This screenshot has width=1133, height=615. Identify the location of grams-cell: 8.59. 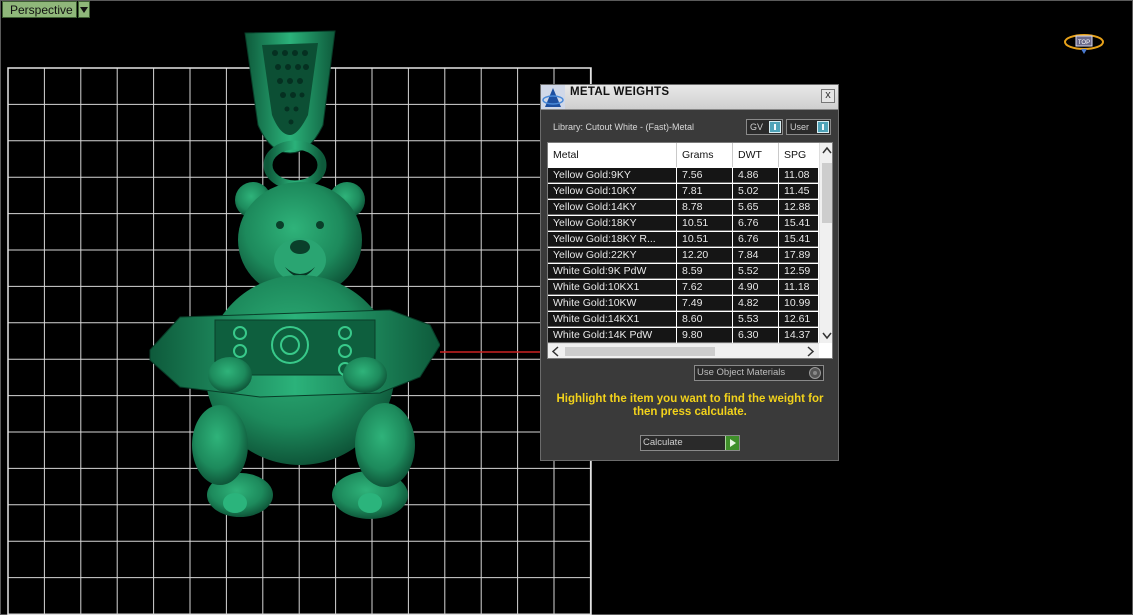
(705, 271).